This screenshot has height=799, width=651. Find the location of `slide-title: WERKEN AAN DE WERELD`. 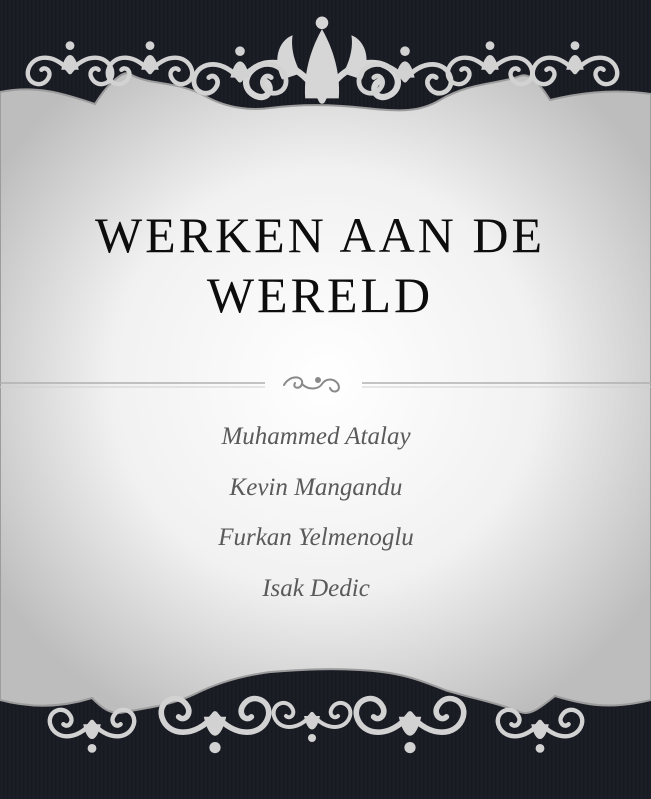

slide-title: WERKEN AAN DE WERELD is located at coordinates (320, 265).